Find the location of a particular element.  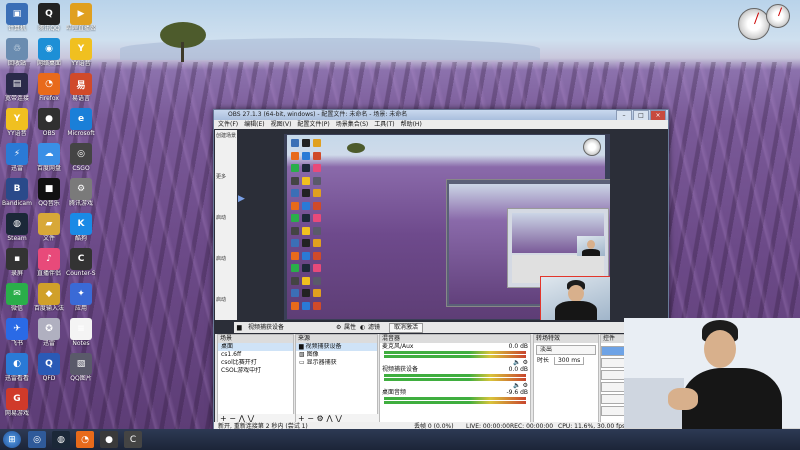

left-label: 更多 is located at coordinates (226, 176).